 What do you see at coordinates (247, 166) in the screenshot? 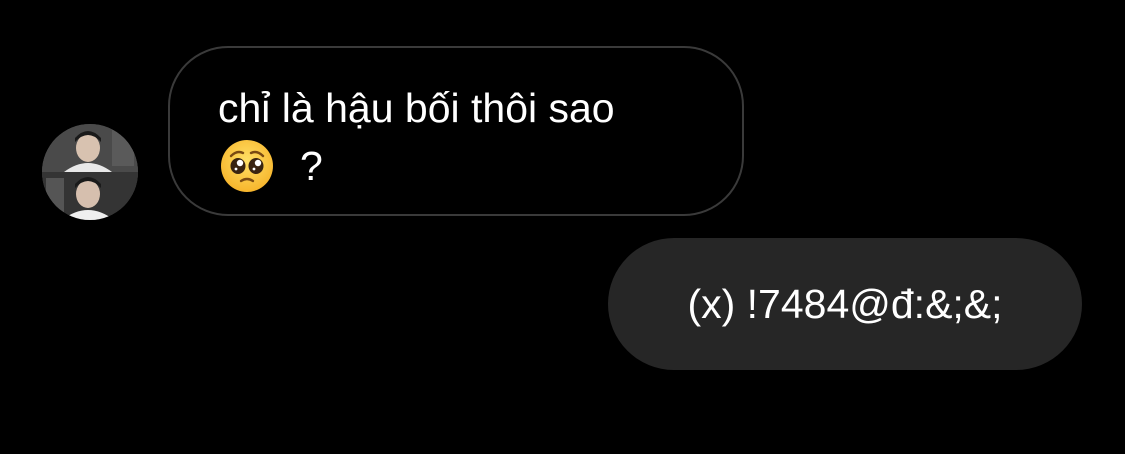
I see `pleading-face-icon` at bounding box center [247, 166].